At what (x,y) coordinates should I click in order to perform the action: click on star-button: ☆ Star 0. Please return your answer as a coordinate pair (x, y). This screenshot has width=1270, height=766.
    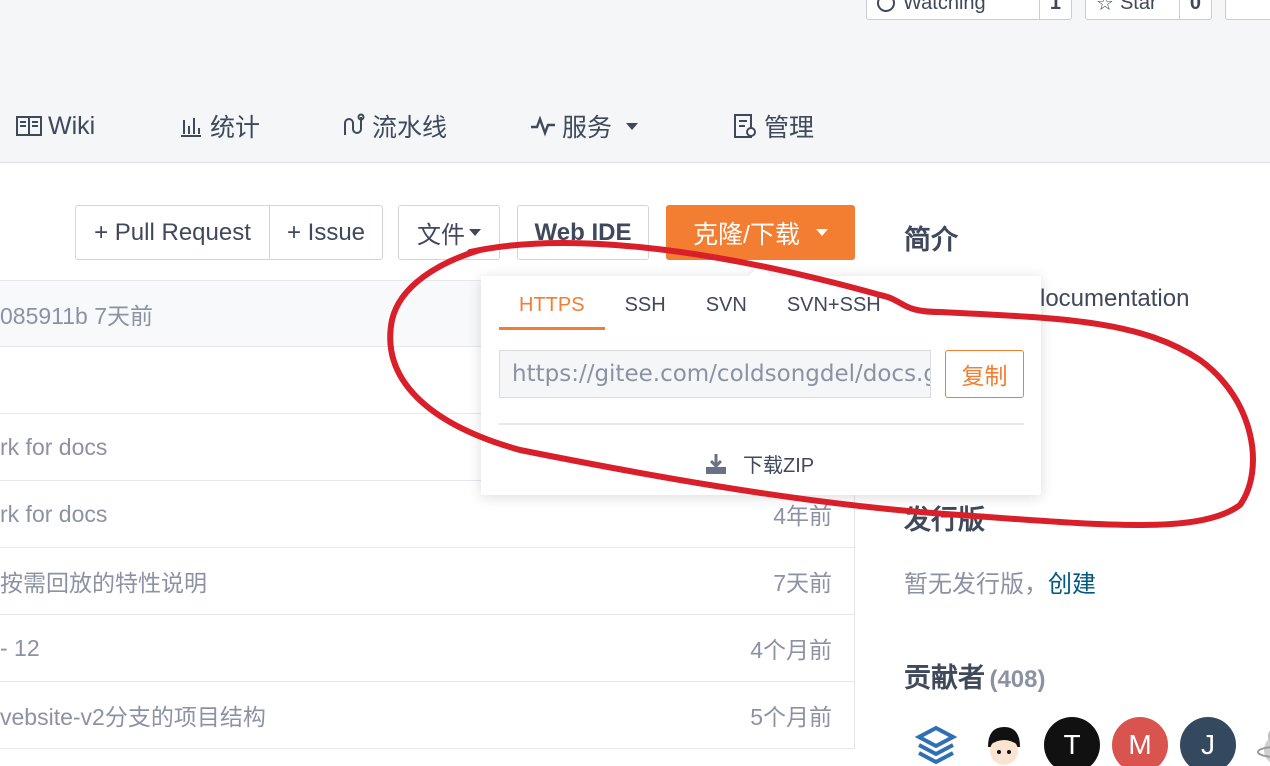
    Looking at the image, I should click on (1148, 10).